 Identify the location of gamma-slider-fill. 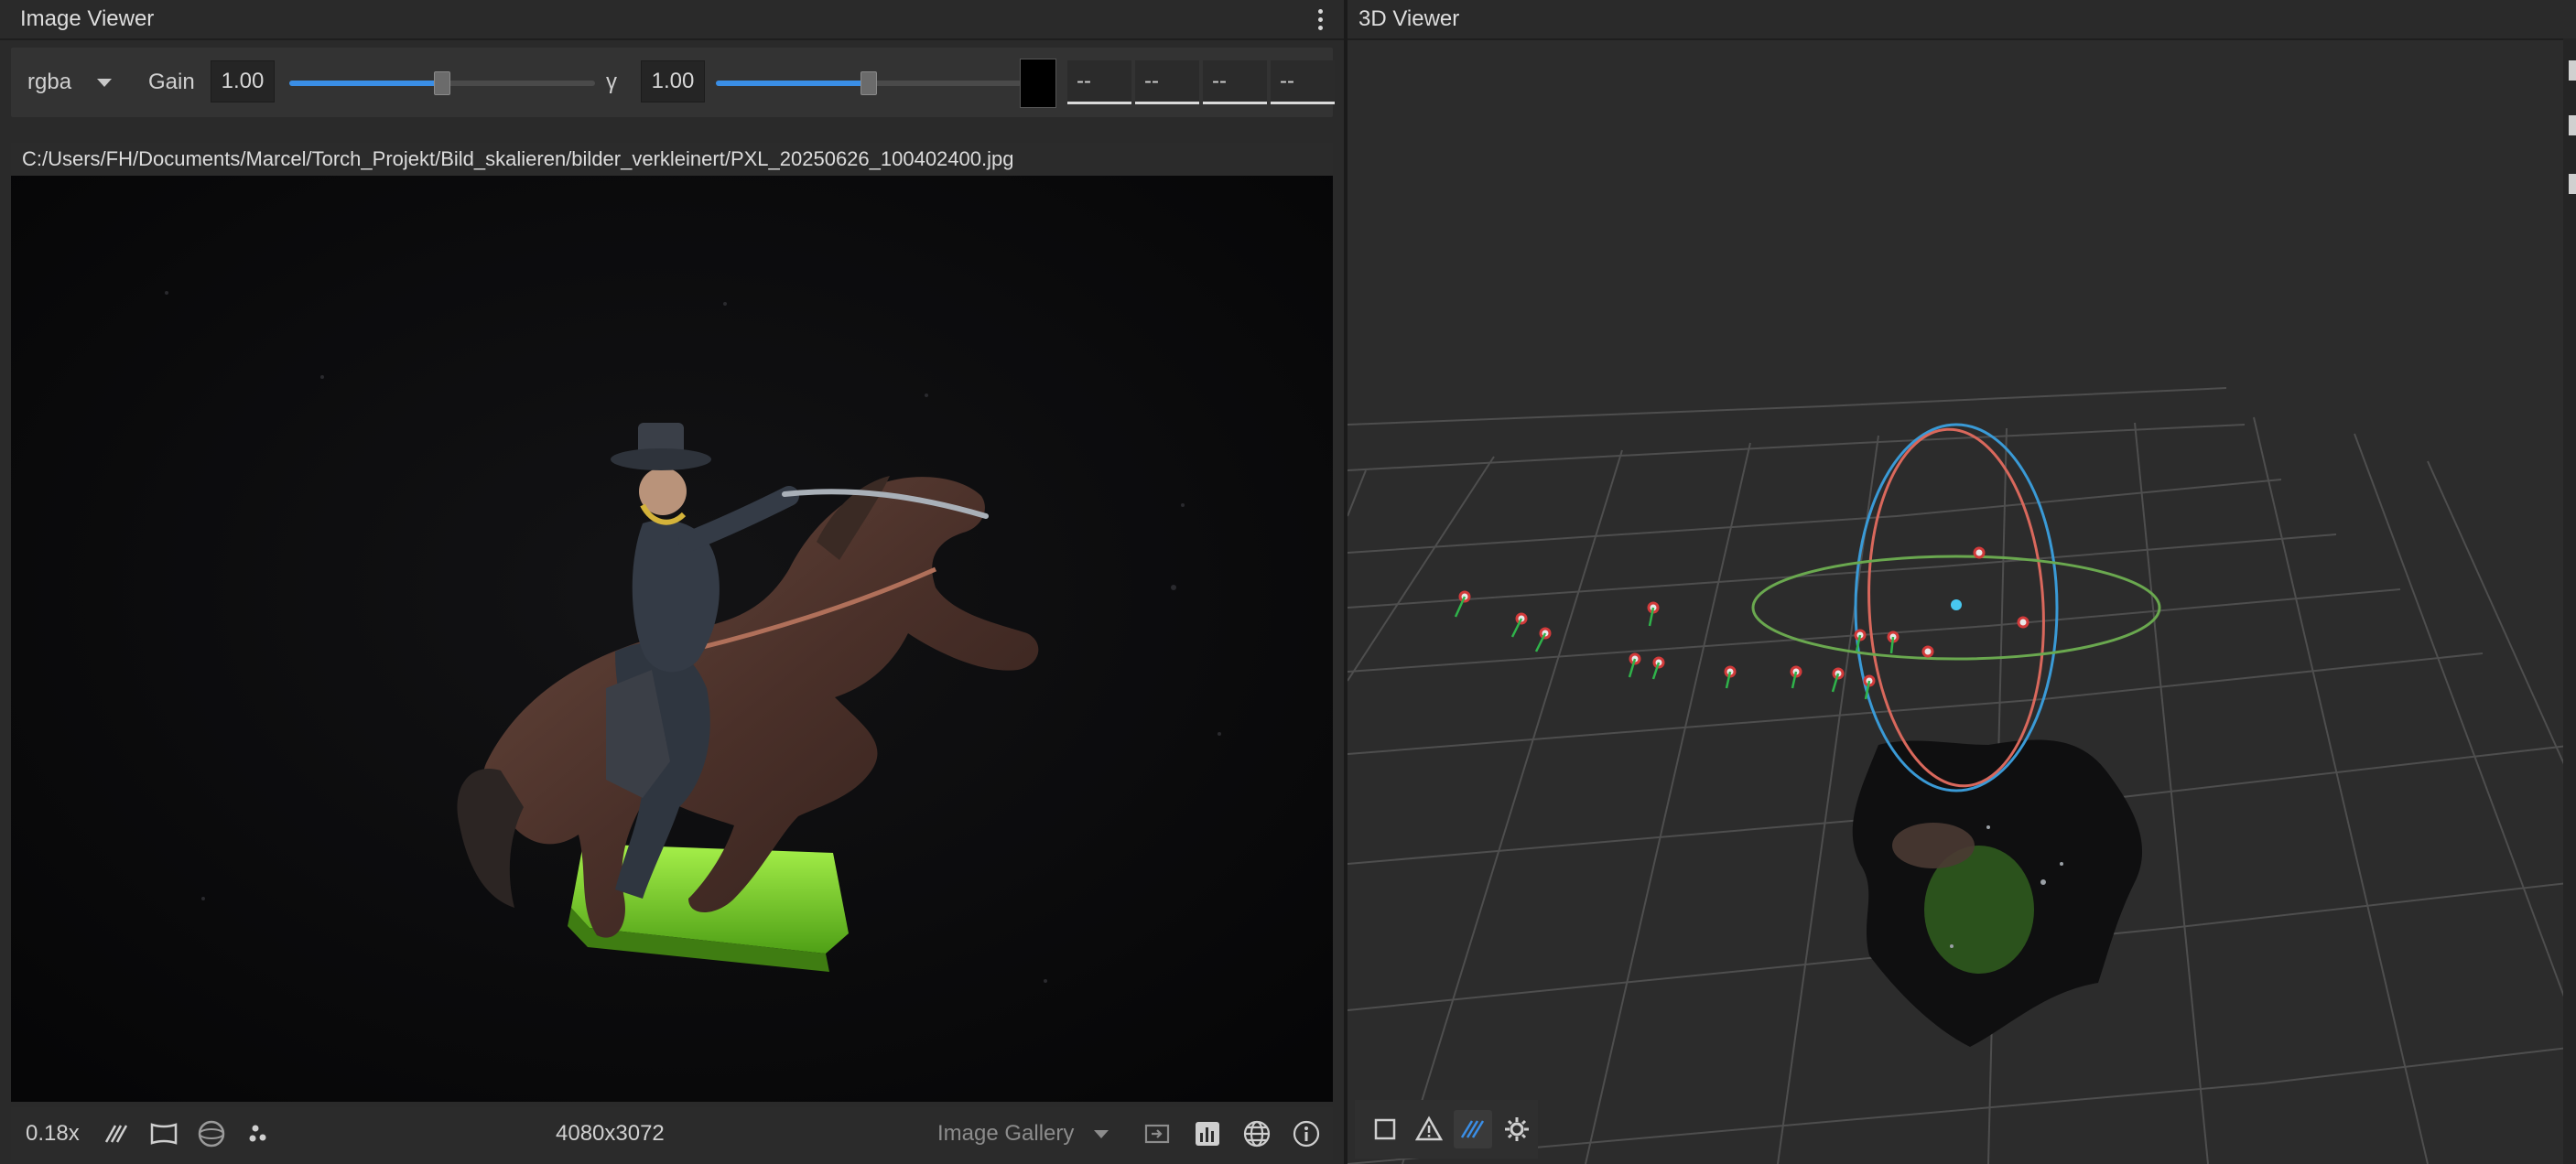
(793, 83).